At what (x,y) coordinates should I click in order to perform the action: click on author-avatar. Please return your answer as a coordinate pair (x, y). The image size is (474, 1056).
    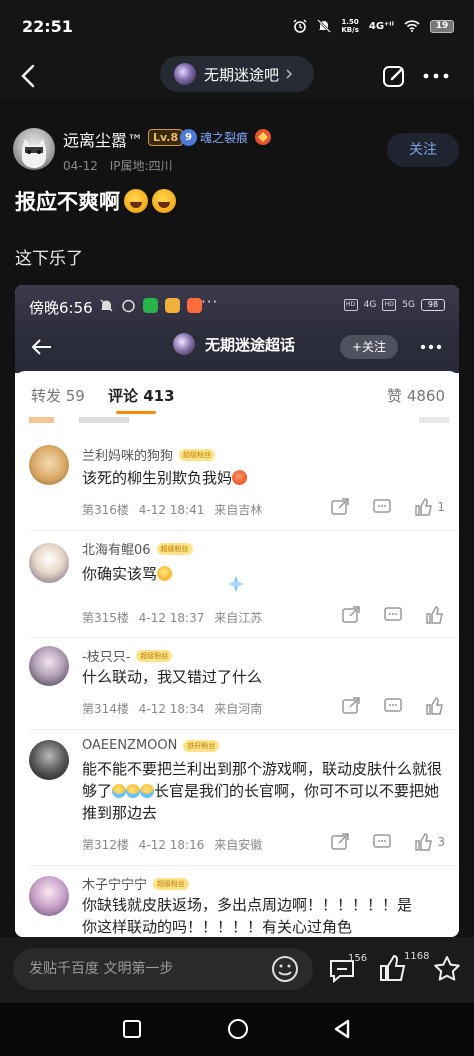
    Looking at the image, I should click on (34, 149).